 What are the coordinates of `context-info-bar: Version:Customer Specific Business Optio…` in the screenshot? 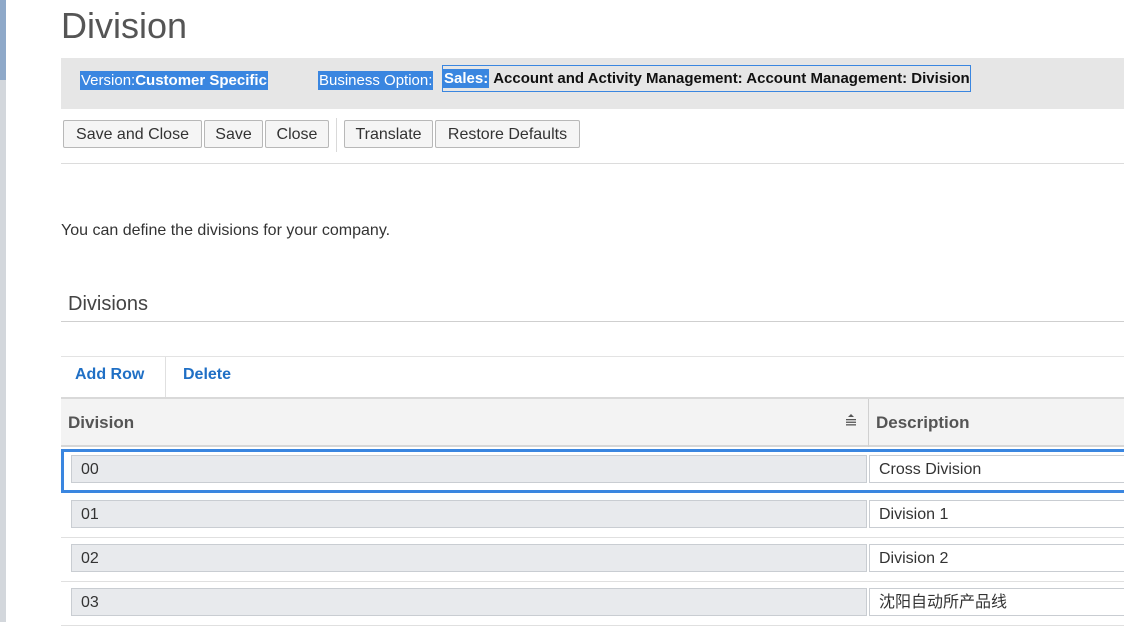 It's located at (592, 83).